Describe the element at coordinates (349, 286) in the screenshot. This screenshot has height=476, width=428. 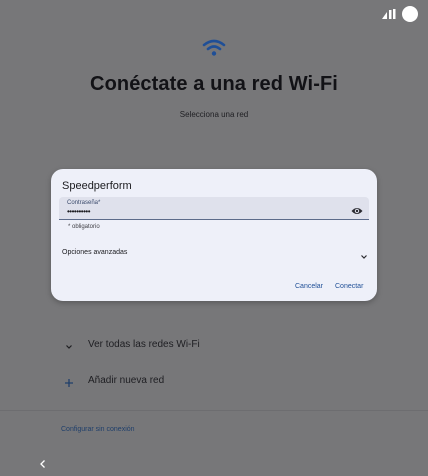
I see `connect-button: Conectar` at that location.